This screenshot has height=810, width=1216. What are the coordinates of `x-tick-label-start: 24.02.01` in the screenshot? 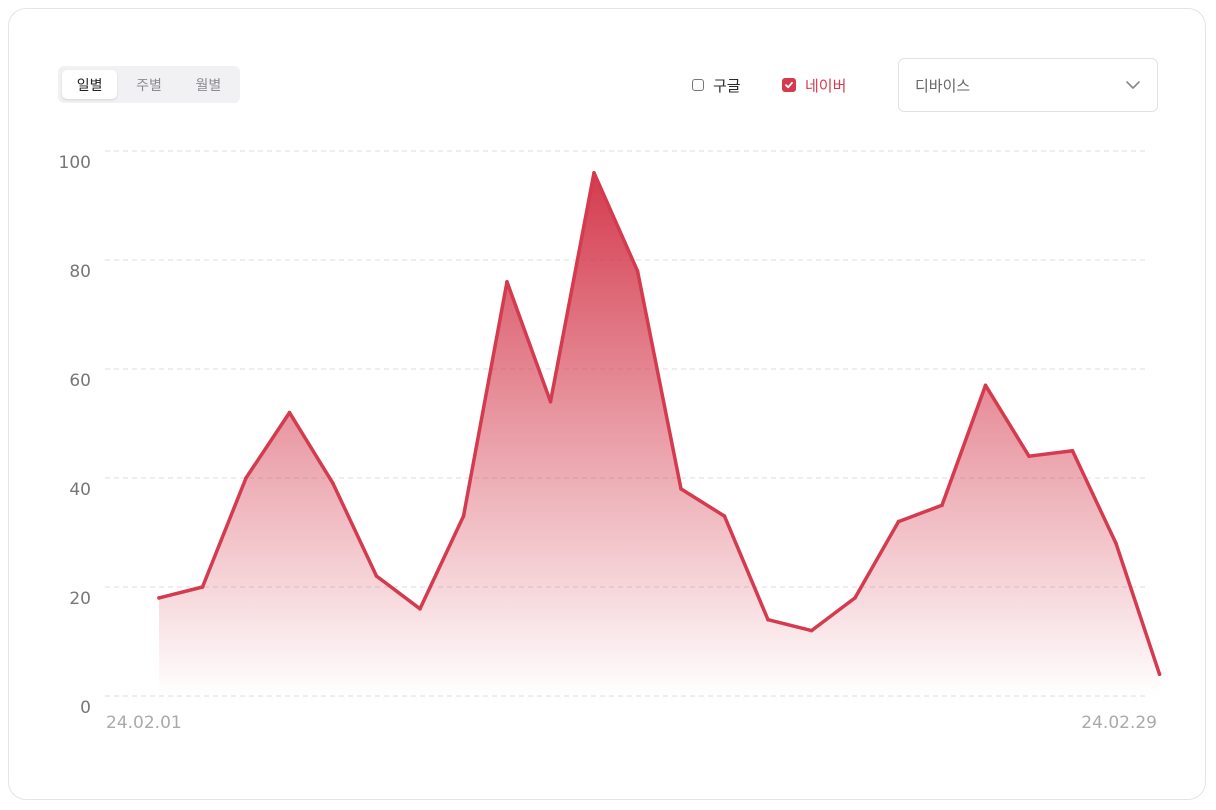 It's located at (144, 723).